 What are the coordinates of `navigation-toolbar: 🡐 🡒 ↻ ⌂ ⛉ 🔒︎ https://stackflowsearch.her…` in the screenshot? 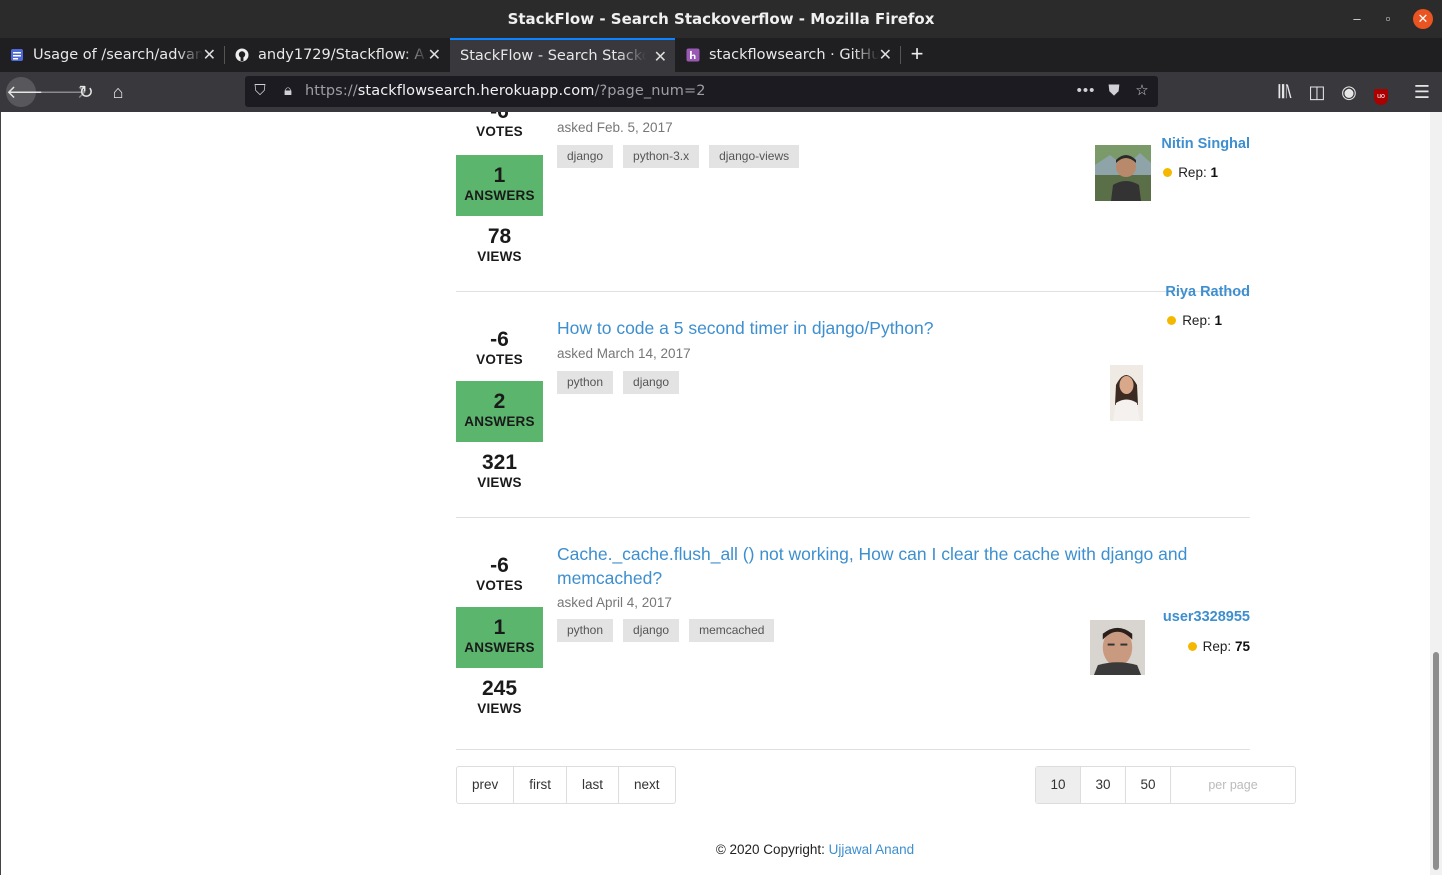 It's located at (721, 92).